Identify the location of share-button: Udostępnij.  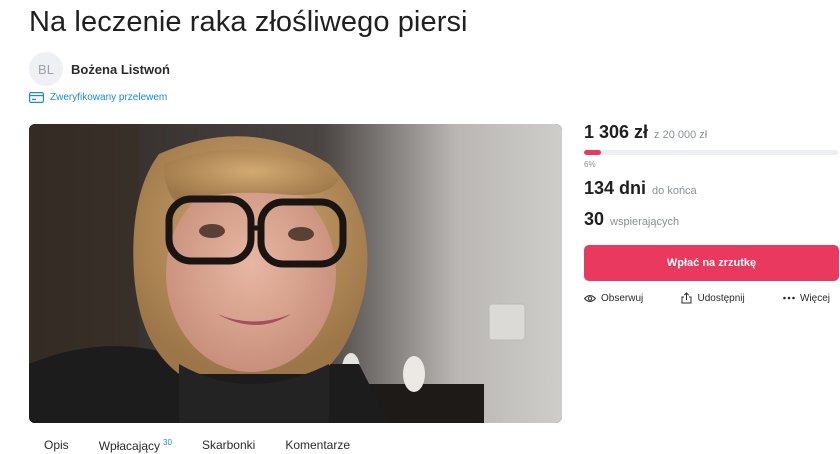
(713, 298).